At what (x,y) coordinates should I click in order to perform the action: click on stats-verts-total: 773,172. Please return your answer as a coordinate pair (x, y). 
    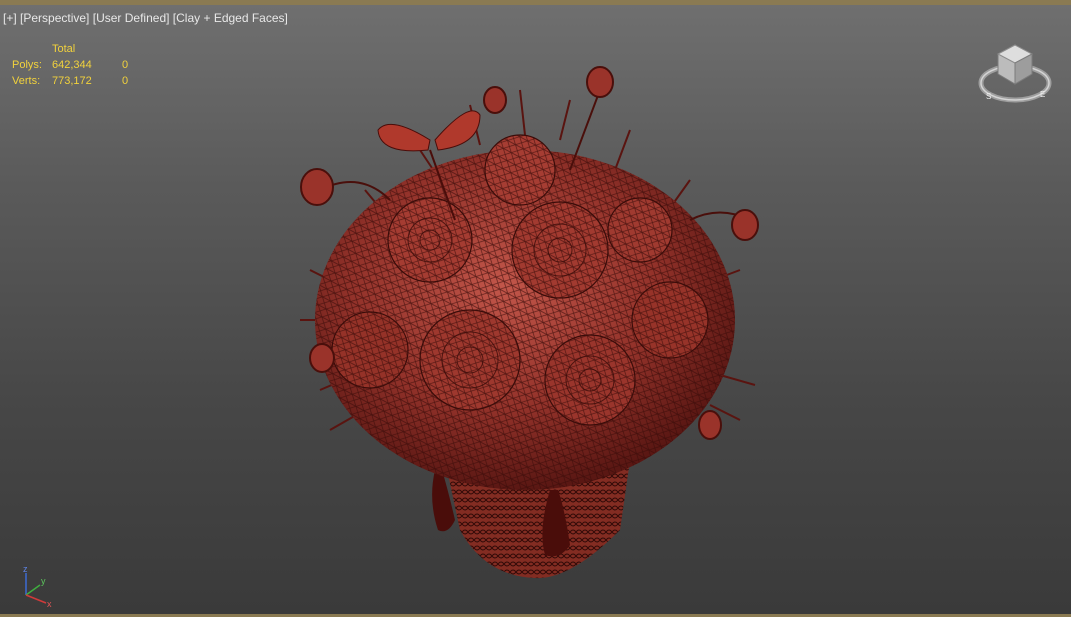
    Looking at the image, I should click on (72, 81).